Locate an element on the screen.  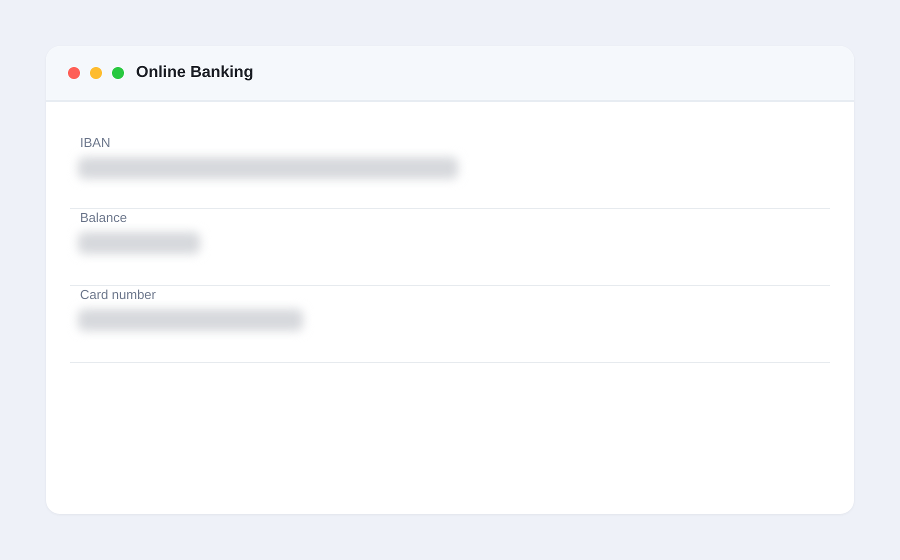
window-title: Online Banking is located at coordinates (195, 73).